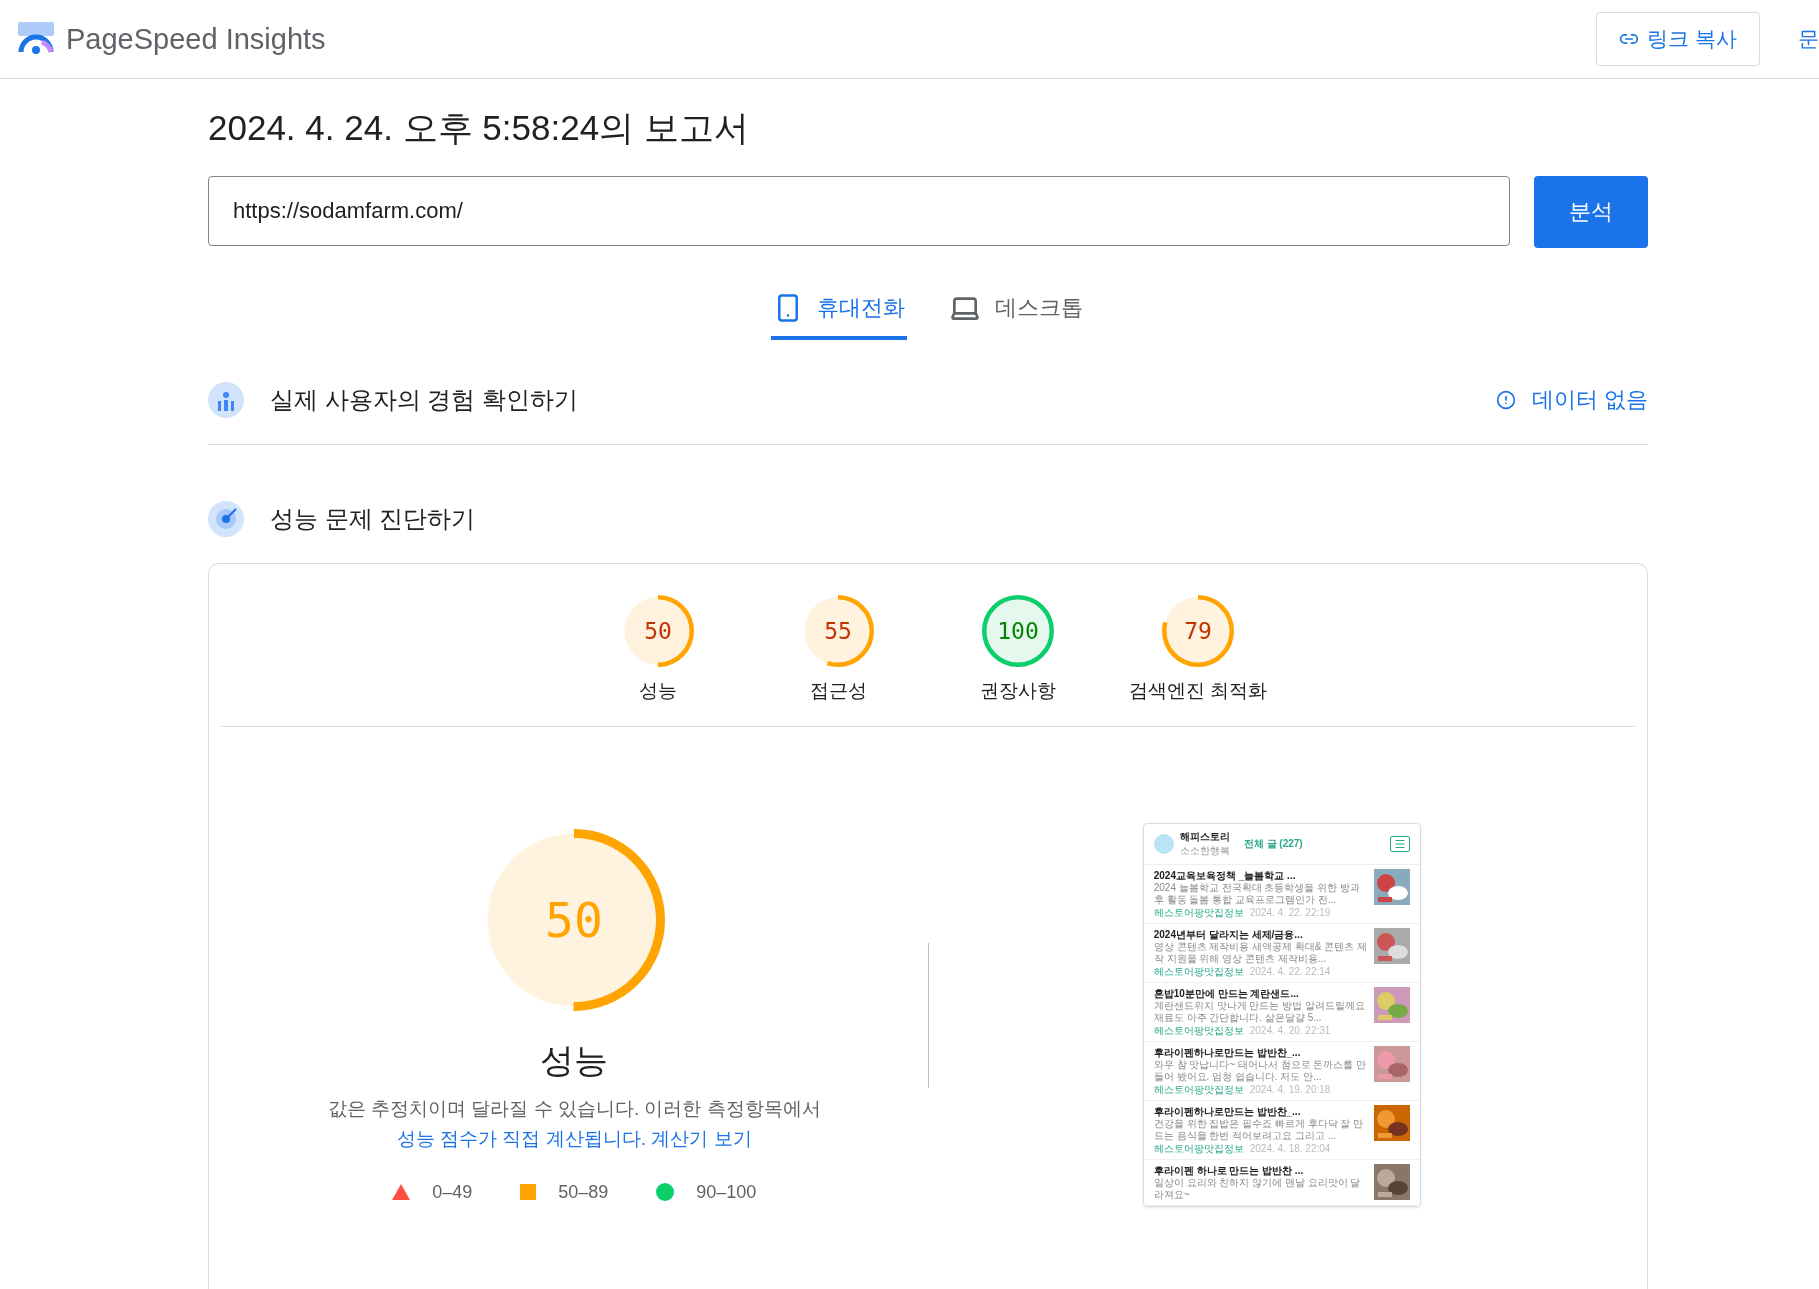 This screenshot has width=1819, height=1289. I want to click on circle-icon, so click(665, 1192).